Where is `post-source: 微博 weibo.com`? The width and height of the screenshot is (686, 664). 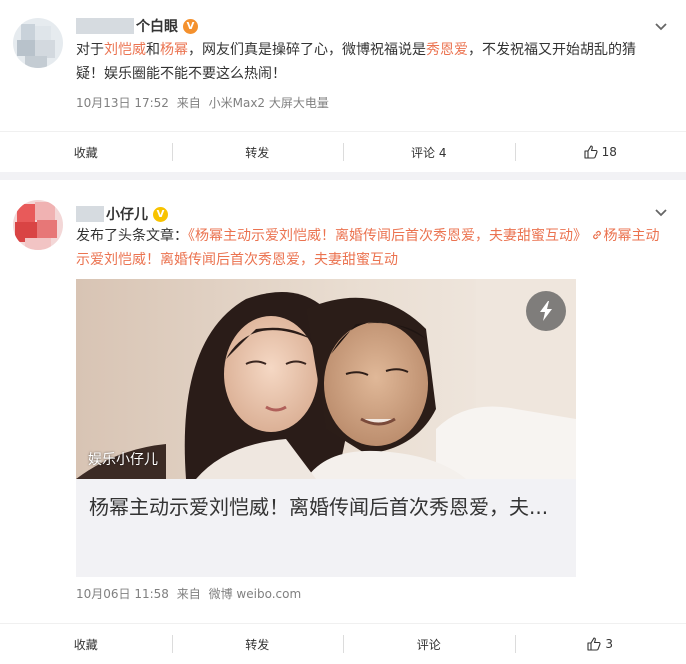 post-source: 微博 weibo.com is located at coordinates (255, 594).